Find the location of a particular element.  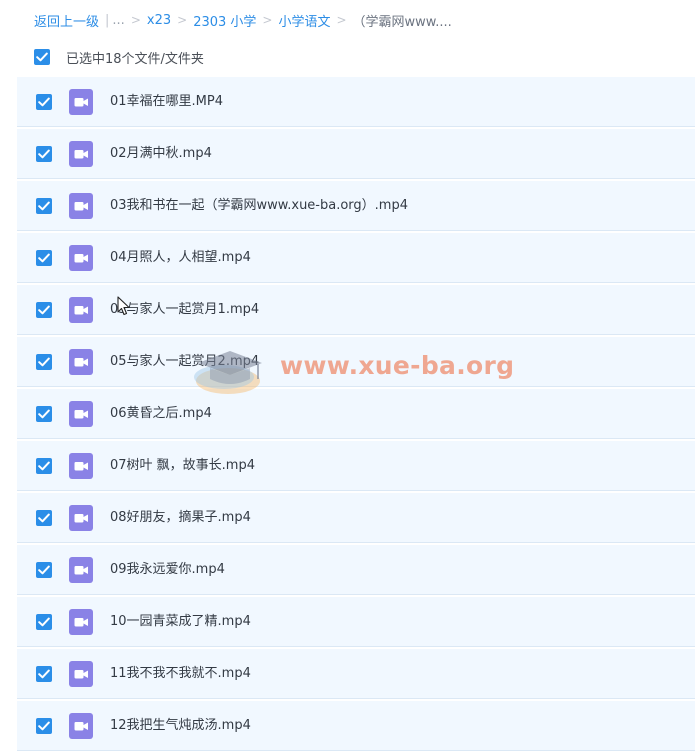

file-row: 11我不我不我就不.mp4 is located at coordinates (356, 674).